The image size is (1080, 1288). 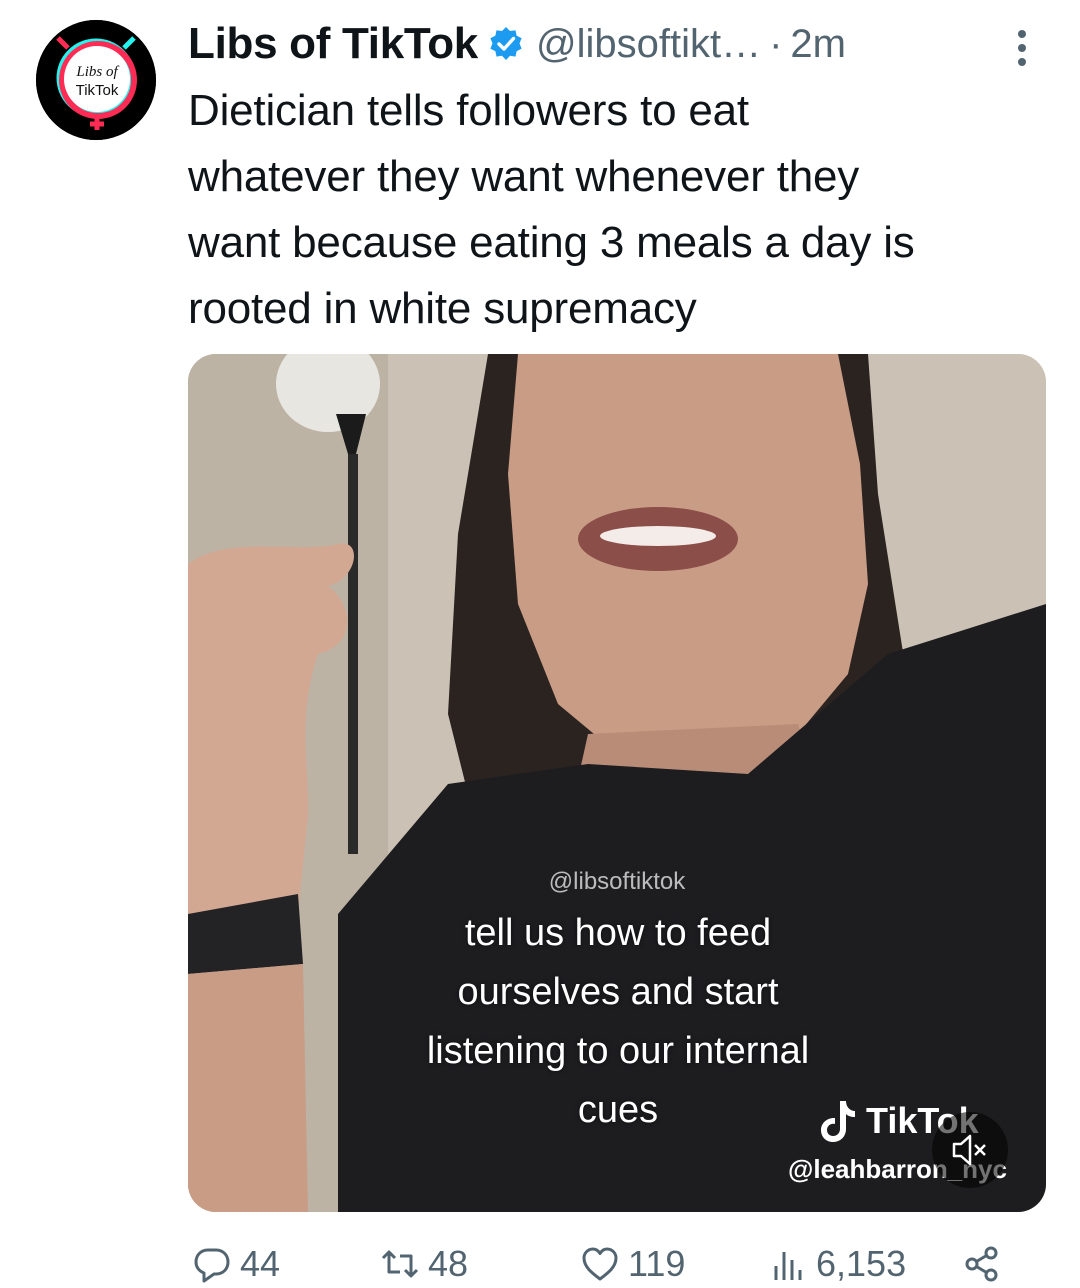 I want to click on views-chart-icon, so click(x=788, y=1266).